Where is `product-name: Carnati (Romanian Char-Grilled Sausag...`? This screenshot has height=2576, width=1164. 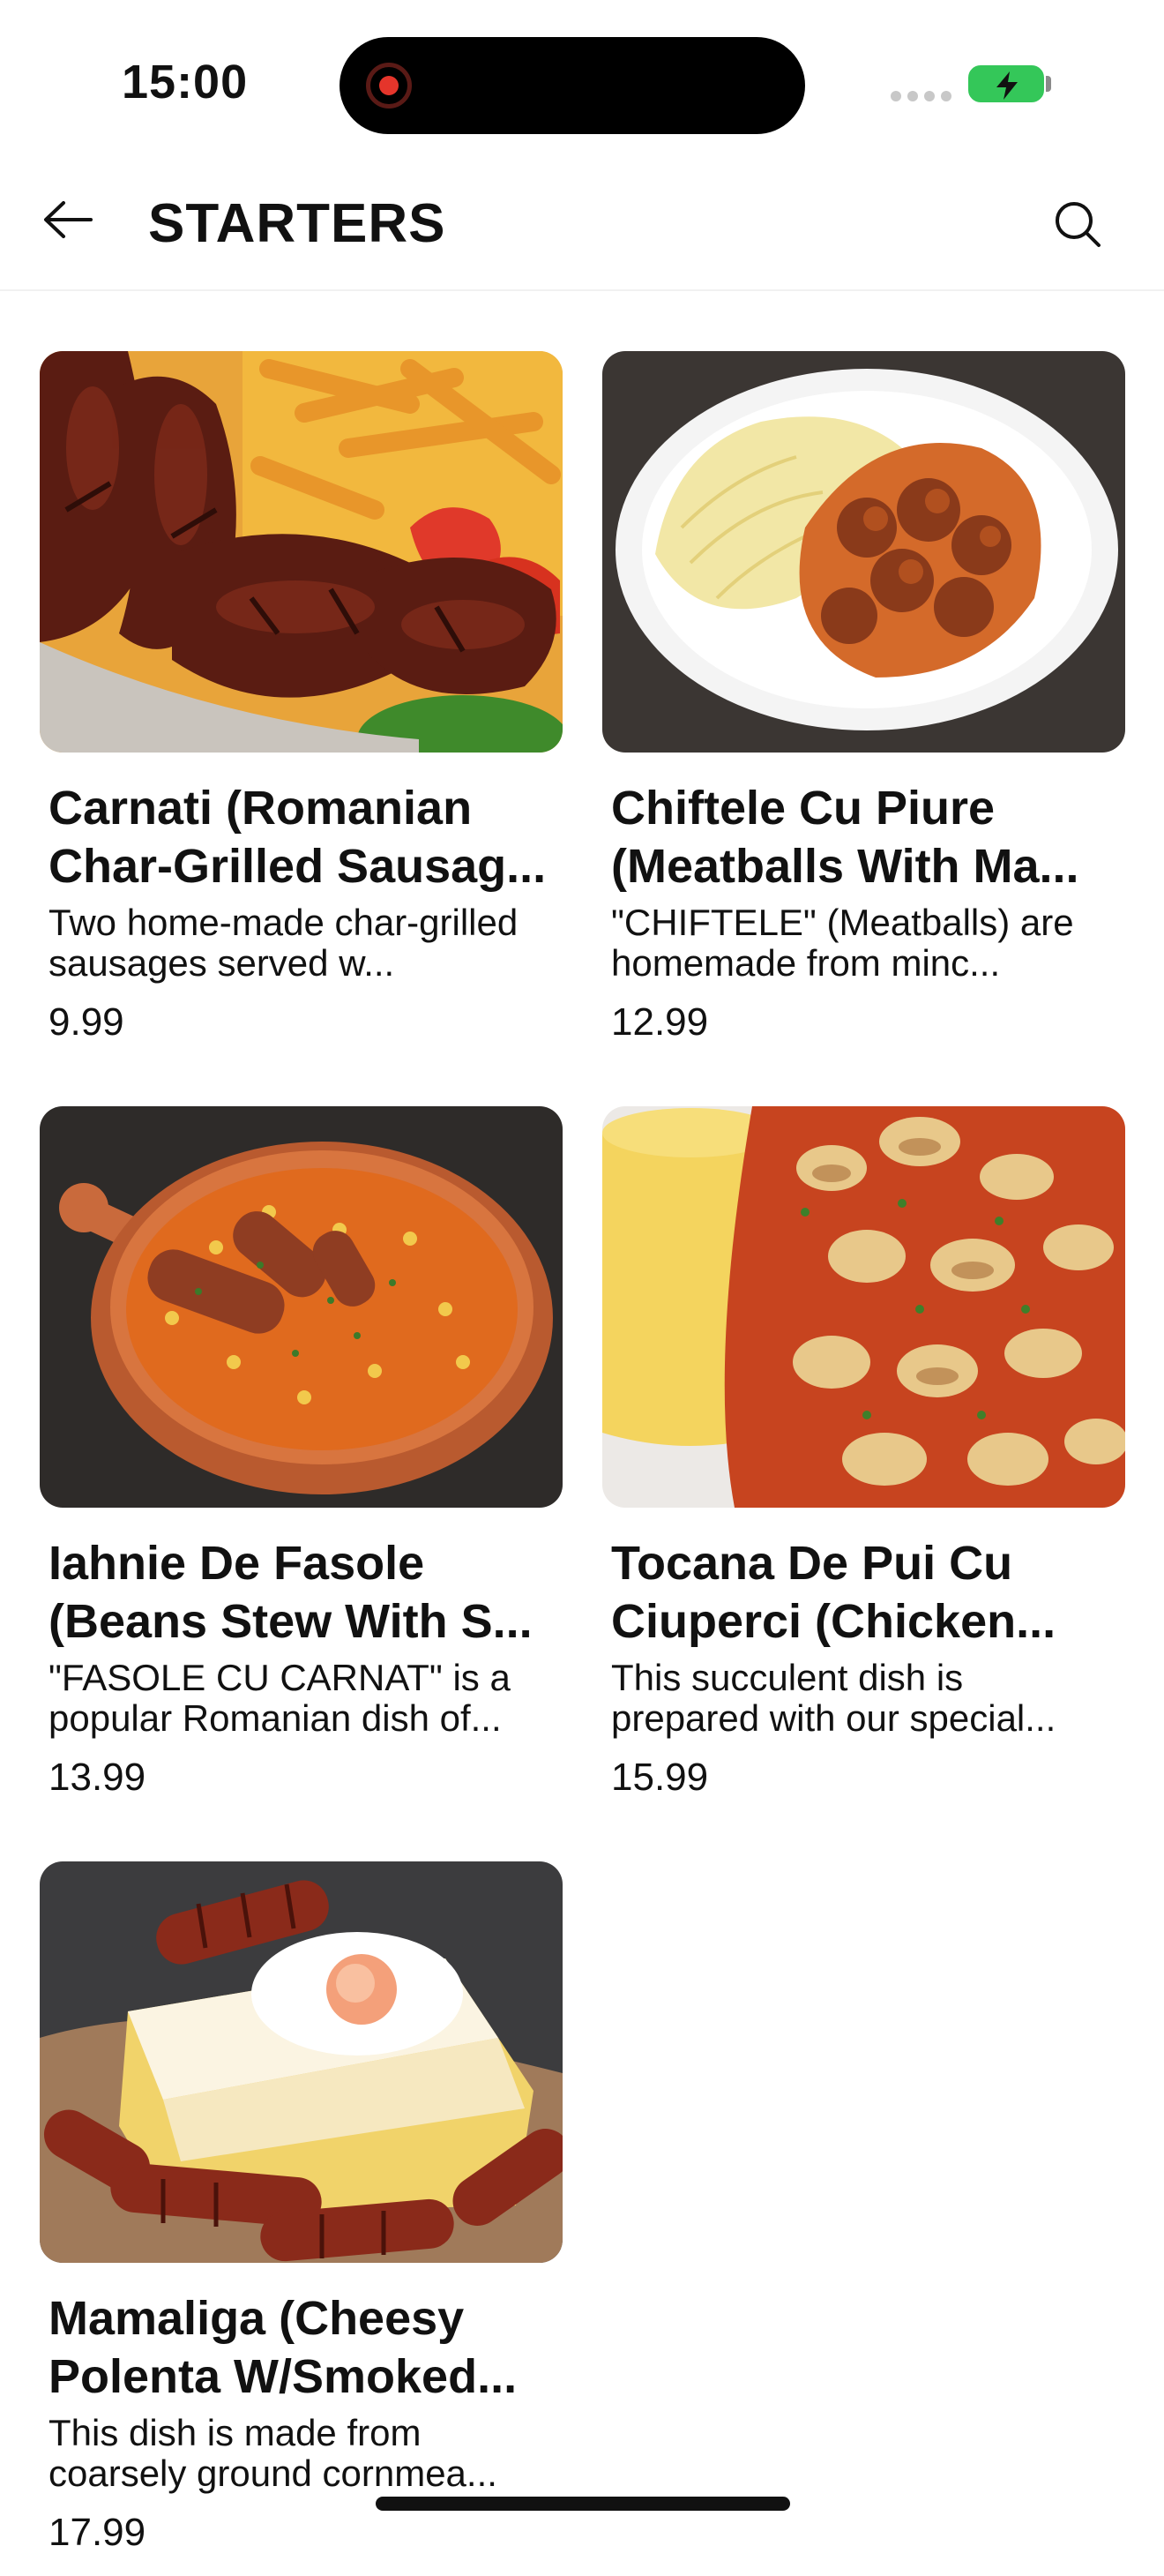 product-name: Carnati (Romanian Char-Grilled Sausag... is located at coordinates (297, 838).